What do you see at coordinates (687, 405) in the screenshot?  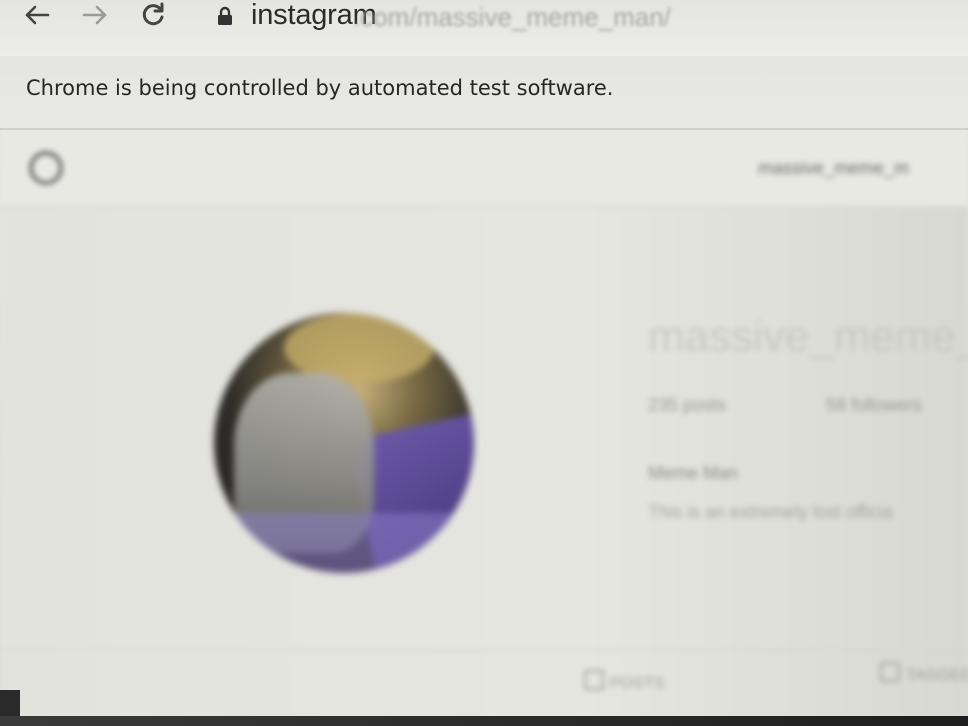 I see `posts-count: 235 posts` at bounding box center [687, 405].